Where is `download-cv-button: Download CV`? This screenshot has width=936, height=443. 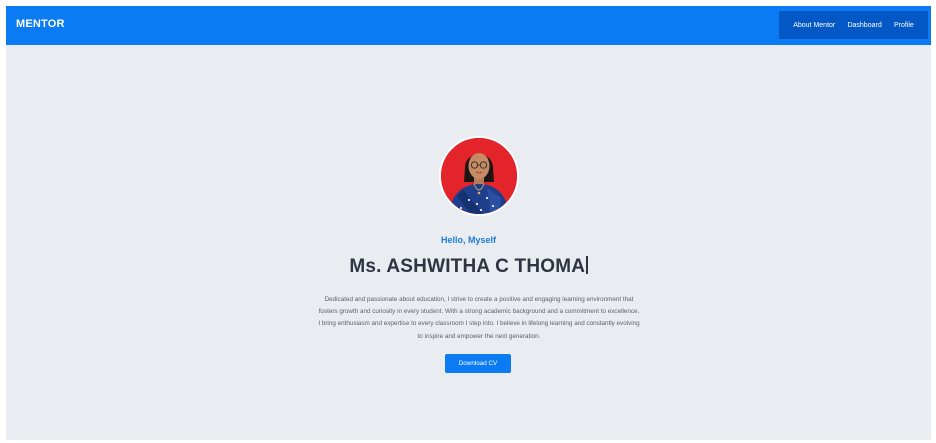 download-cv-button: Download CV is located at coordinates (478, 363).